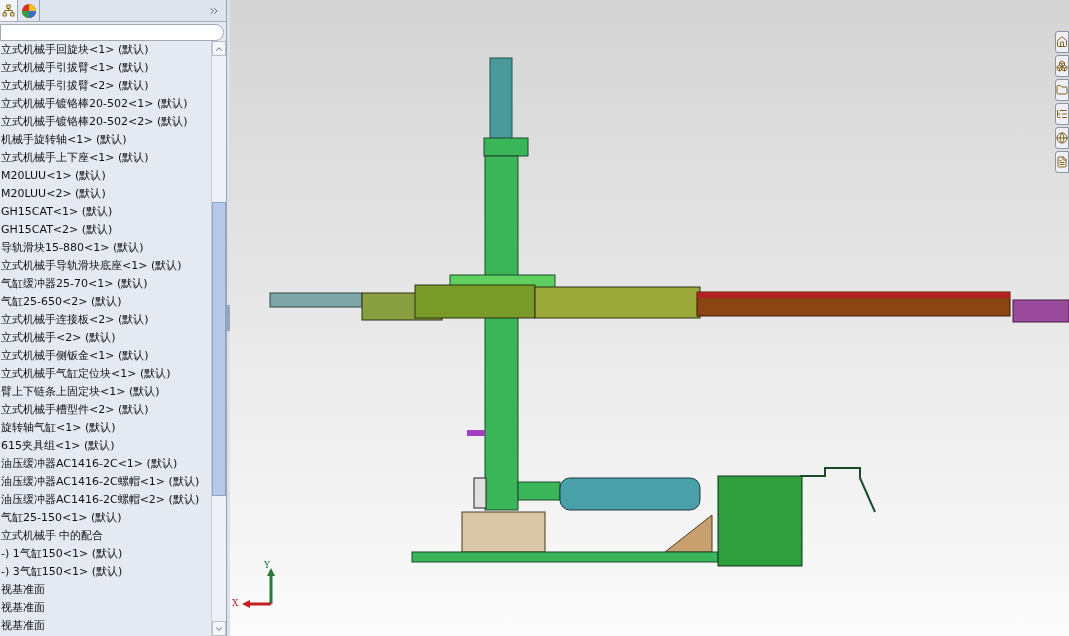 The width and height of the screenshot is (1069, 636). I want to click on color-wheel-icon, so click(28, 10).